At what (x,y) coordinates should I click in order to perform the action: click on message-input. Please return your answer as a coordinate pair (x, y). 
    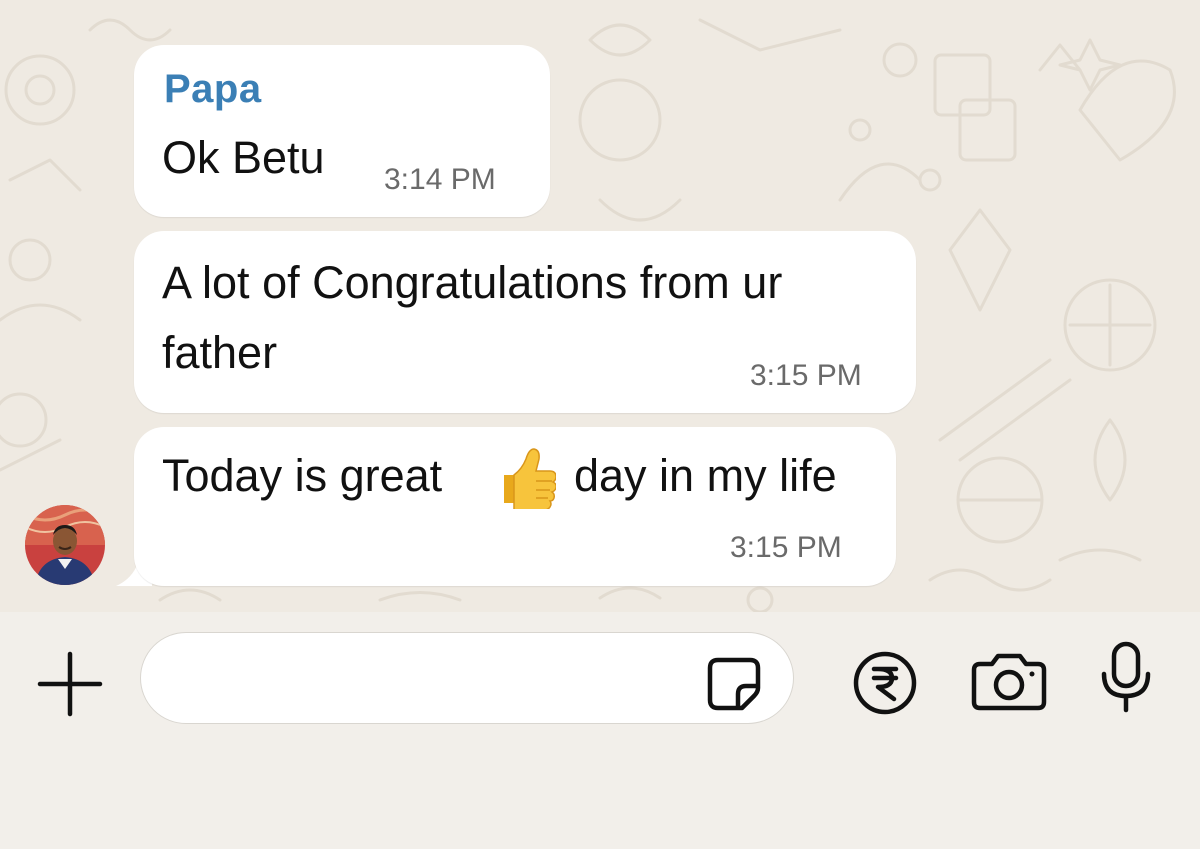
    Looking at the image, I should click on (467, 678).